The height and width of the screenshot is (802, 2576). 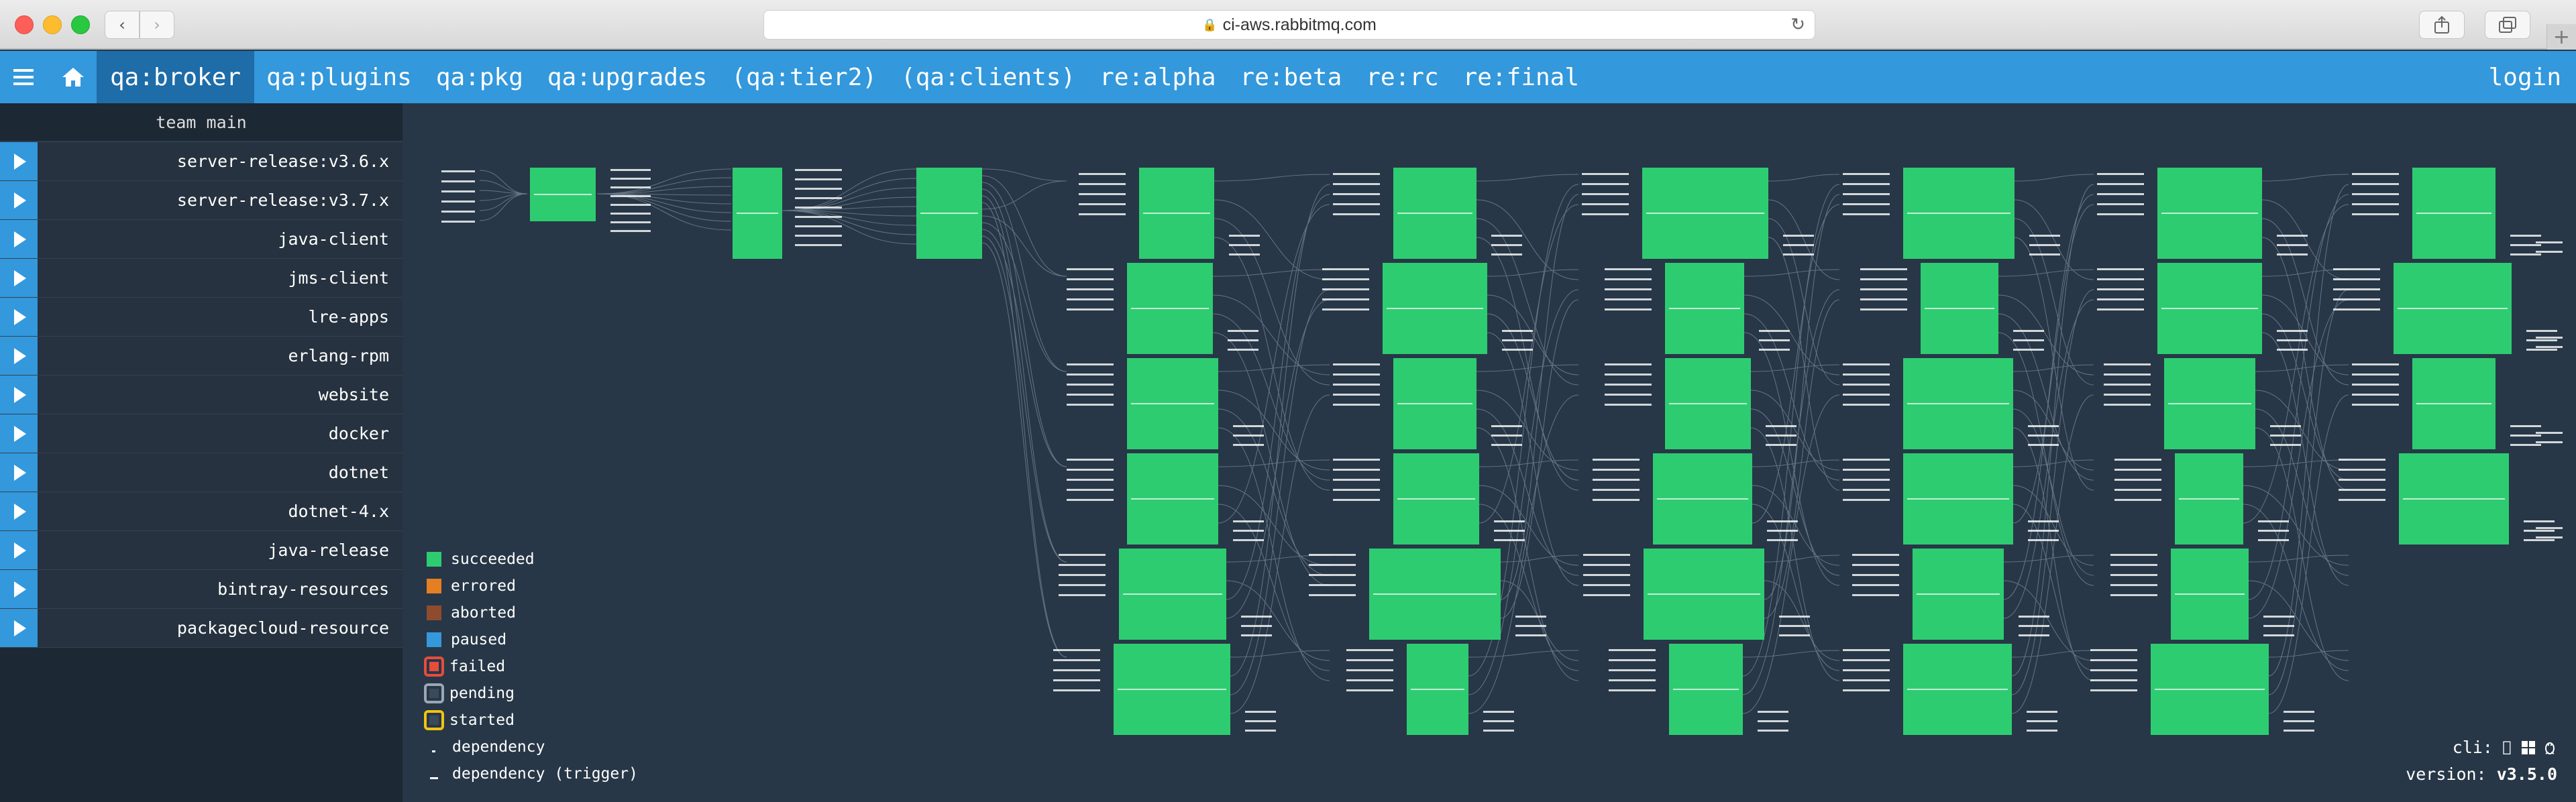 What do you see at coordinates (73, 77) in the screenshot?
I see `home-button` at bounding box center [73, 77].